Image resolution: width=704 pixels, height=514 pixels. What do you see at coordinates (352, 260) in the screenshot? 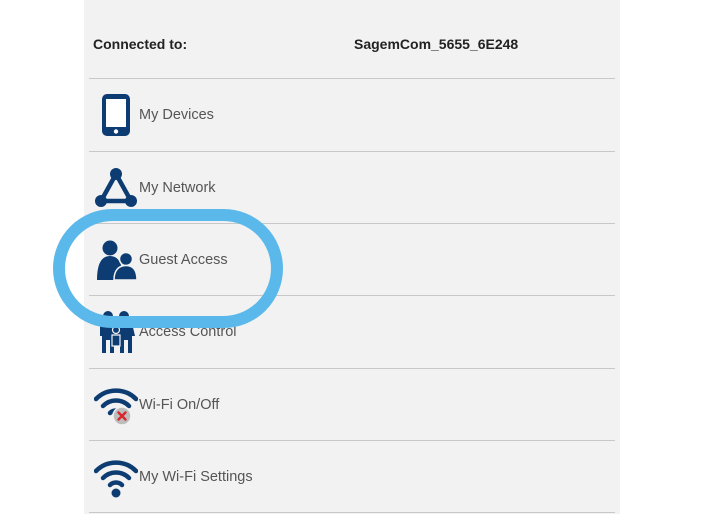
I see `menu-item-guest-access: Guest Access` at bounding box center [352, 260].